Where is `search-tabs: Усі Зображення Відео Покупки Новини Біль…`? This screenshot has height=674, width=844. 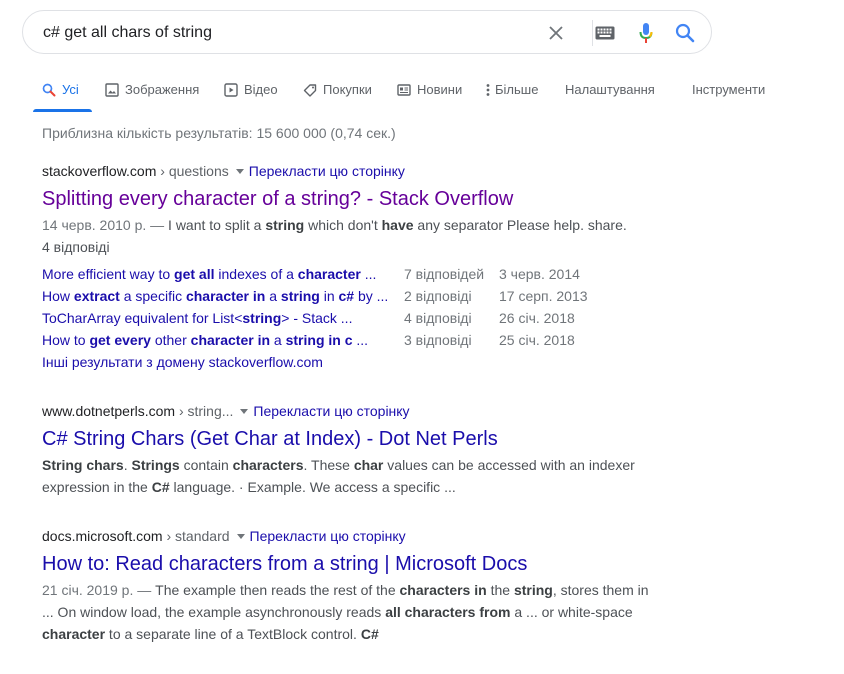 search-tabs: Усі Зображення Відео Покупки Новини Біль… is located at coordinates (422, 91).